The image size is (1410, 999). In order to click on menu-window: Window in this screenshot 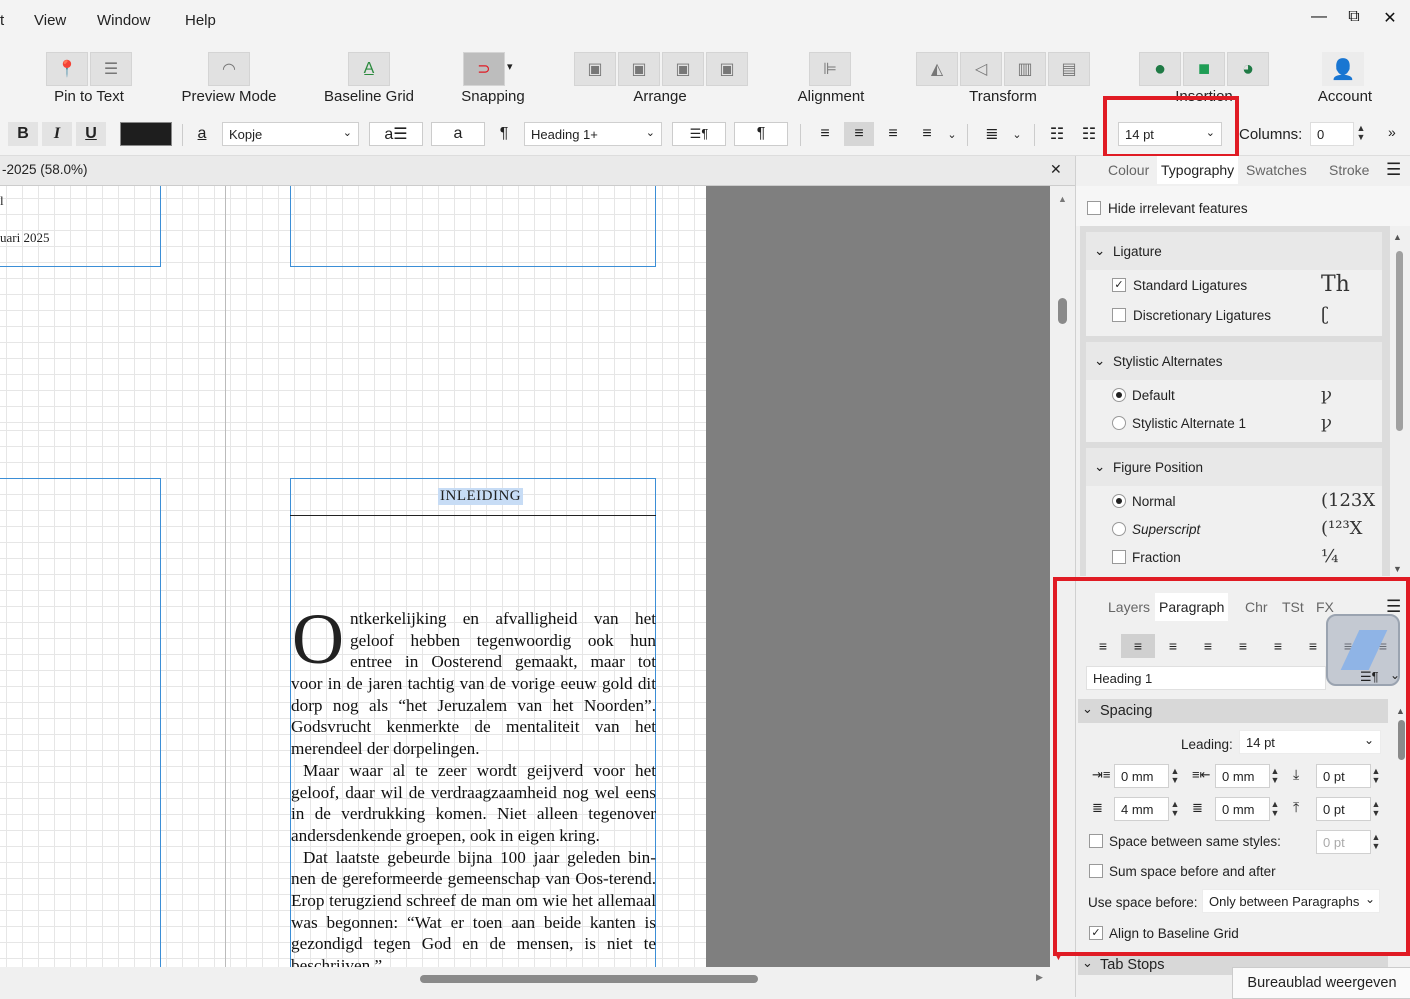, I will do `click(123, 20)`.